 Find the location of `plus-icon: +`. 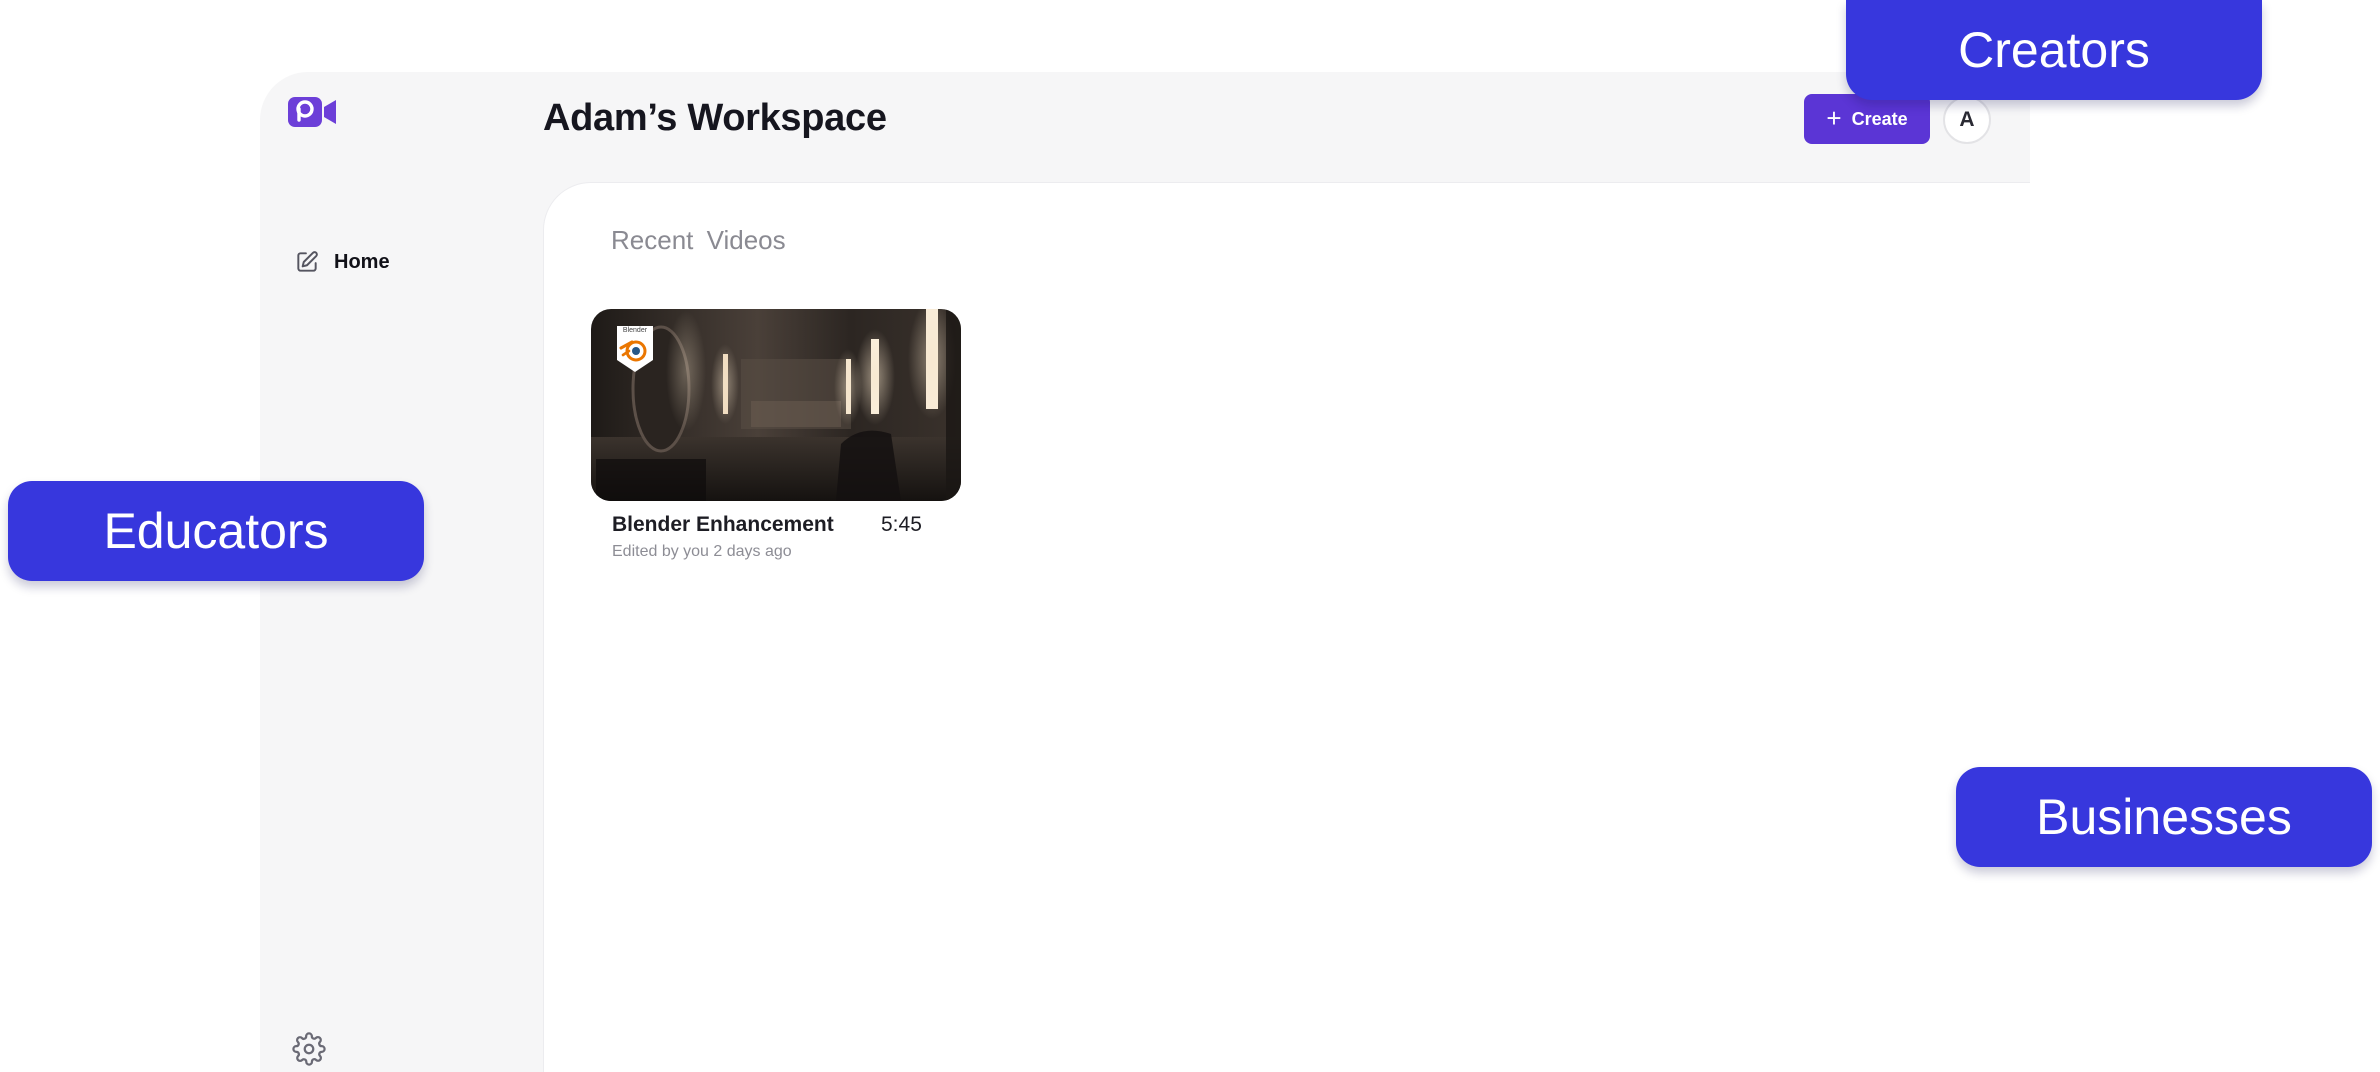

plus-icon: + is located at coordinates (1834, 117).